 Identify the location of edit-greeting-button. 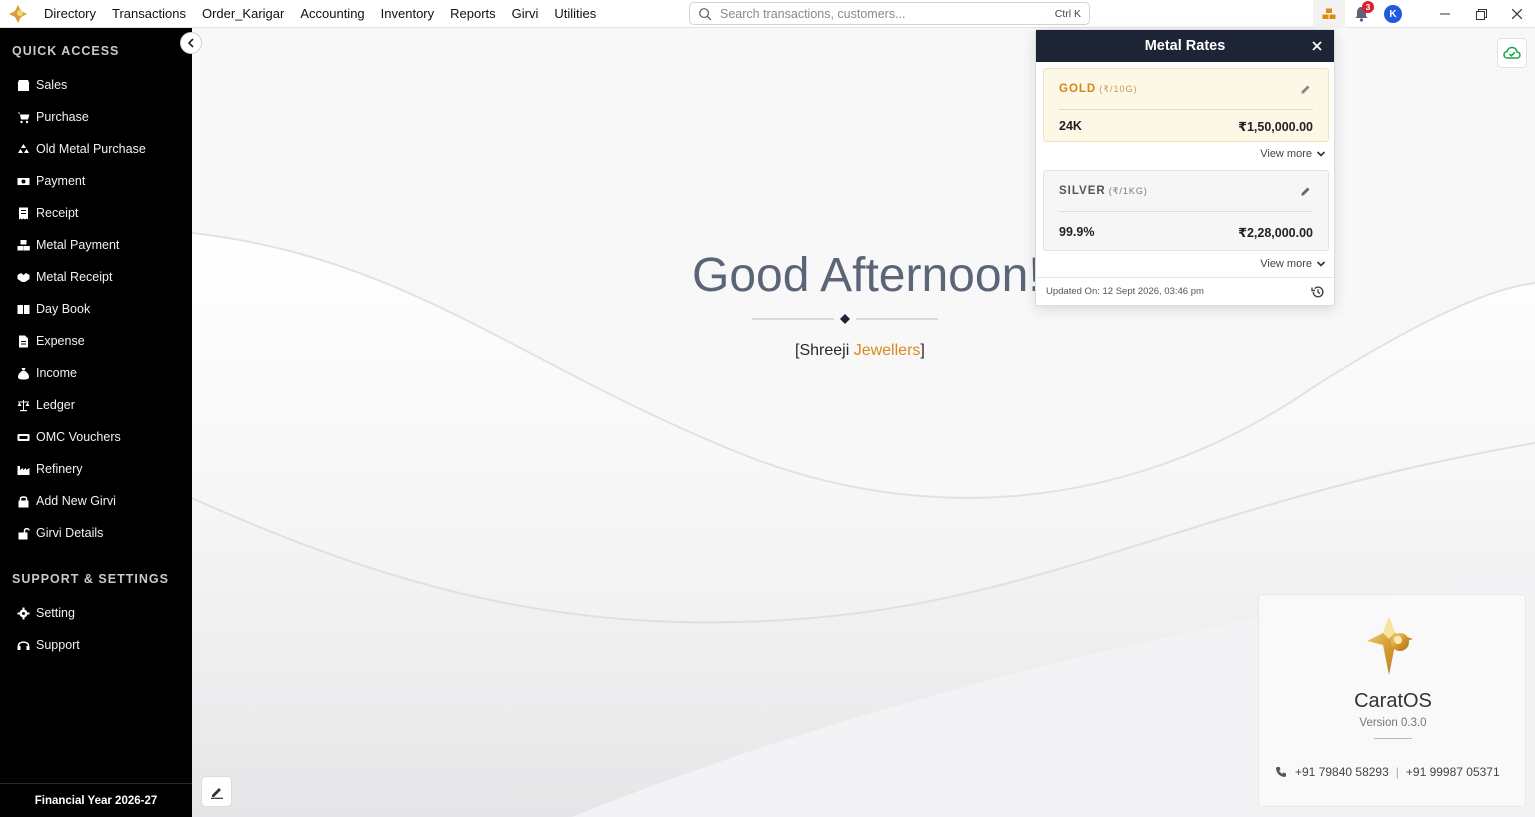
(216, 791).